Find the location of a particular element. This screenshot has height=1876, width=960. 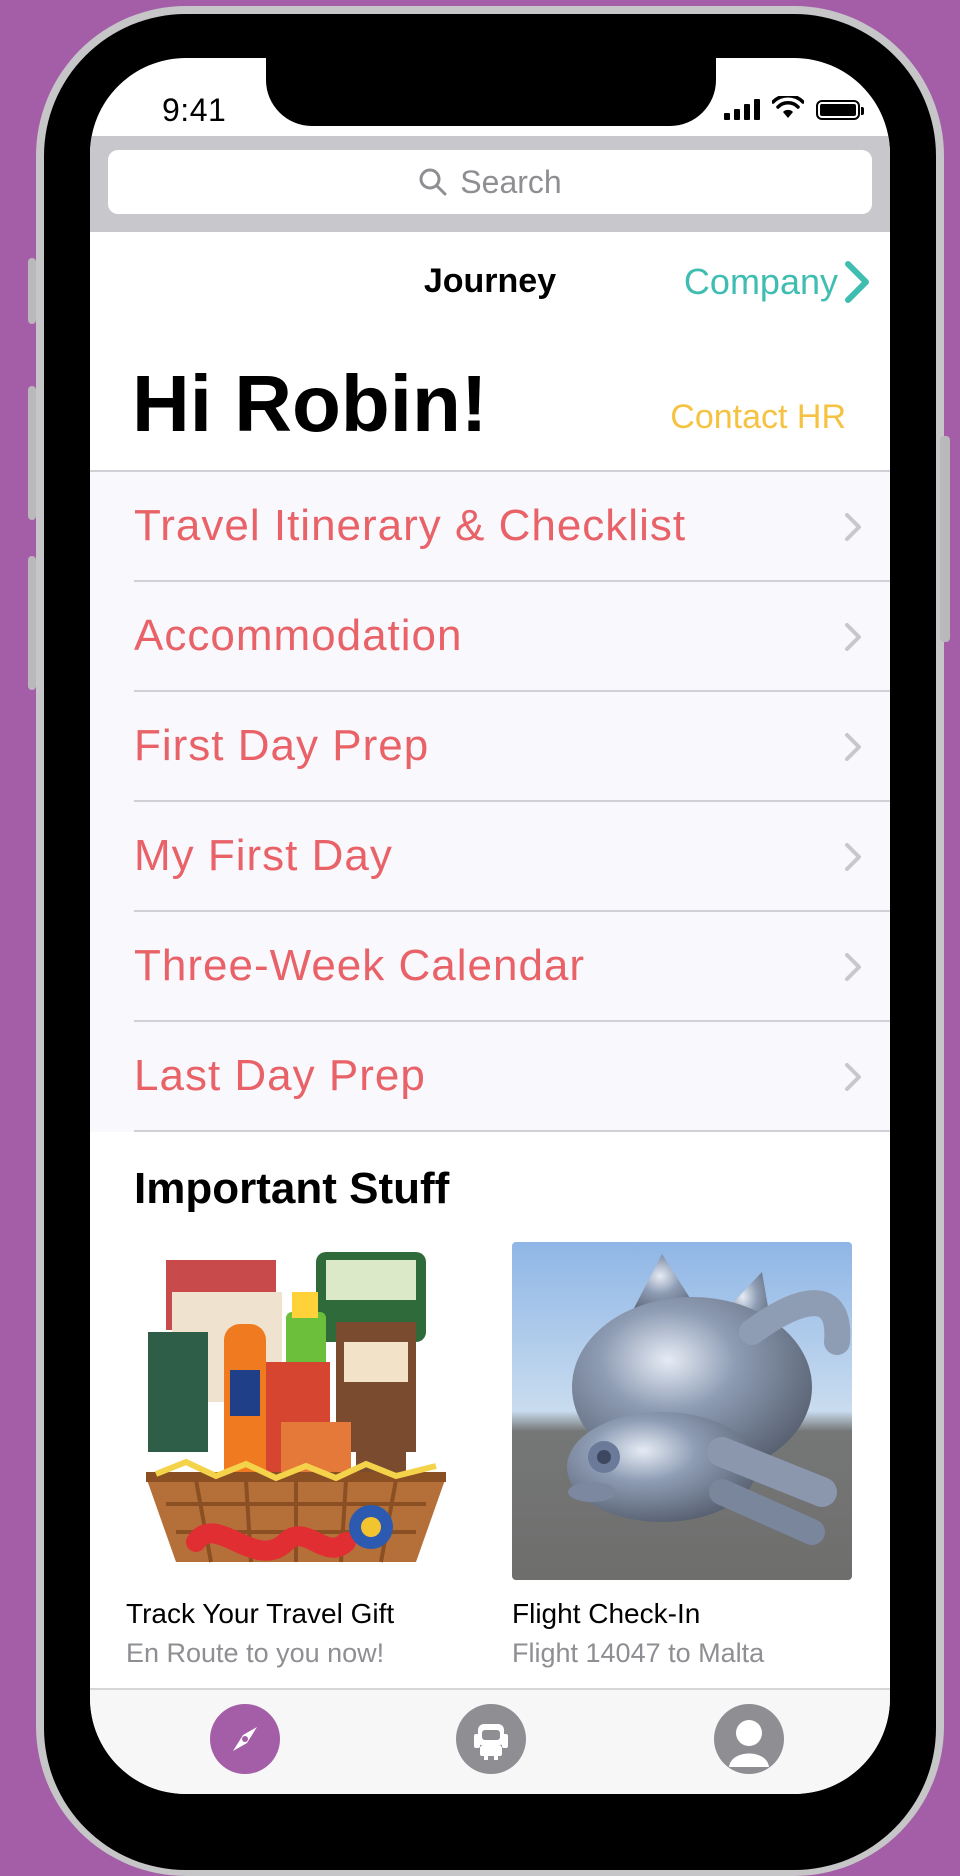

notch is located at coordinates (491, 92).